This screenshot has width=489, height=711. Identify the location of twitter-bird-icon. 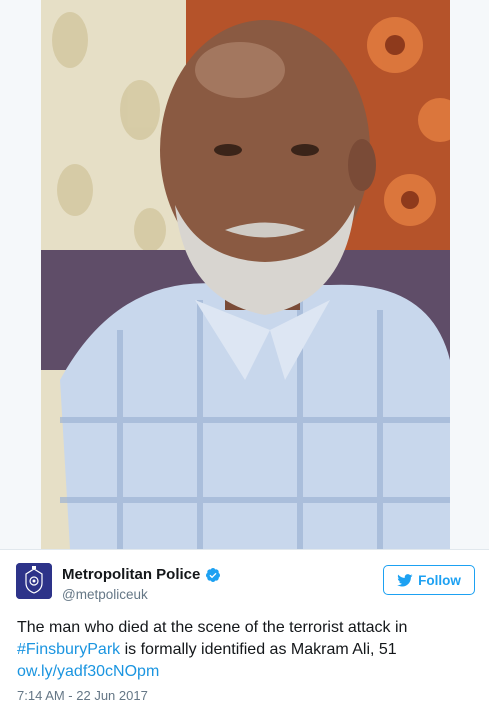
(405, 579).